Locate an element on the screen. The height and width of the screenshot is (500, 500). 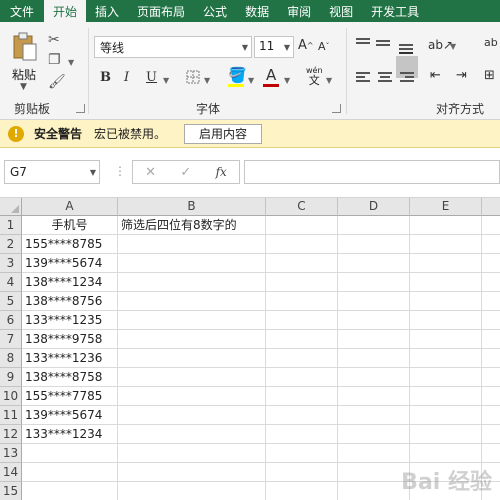
cell-d3 is located at coordinates (374, 263).